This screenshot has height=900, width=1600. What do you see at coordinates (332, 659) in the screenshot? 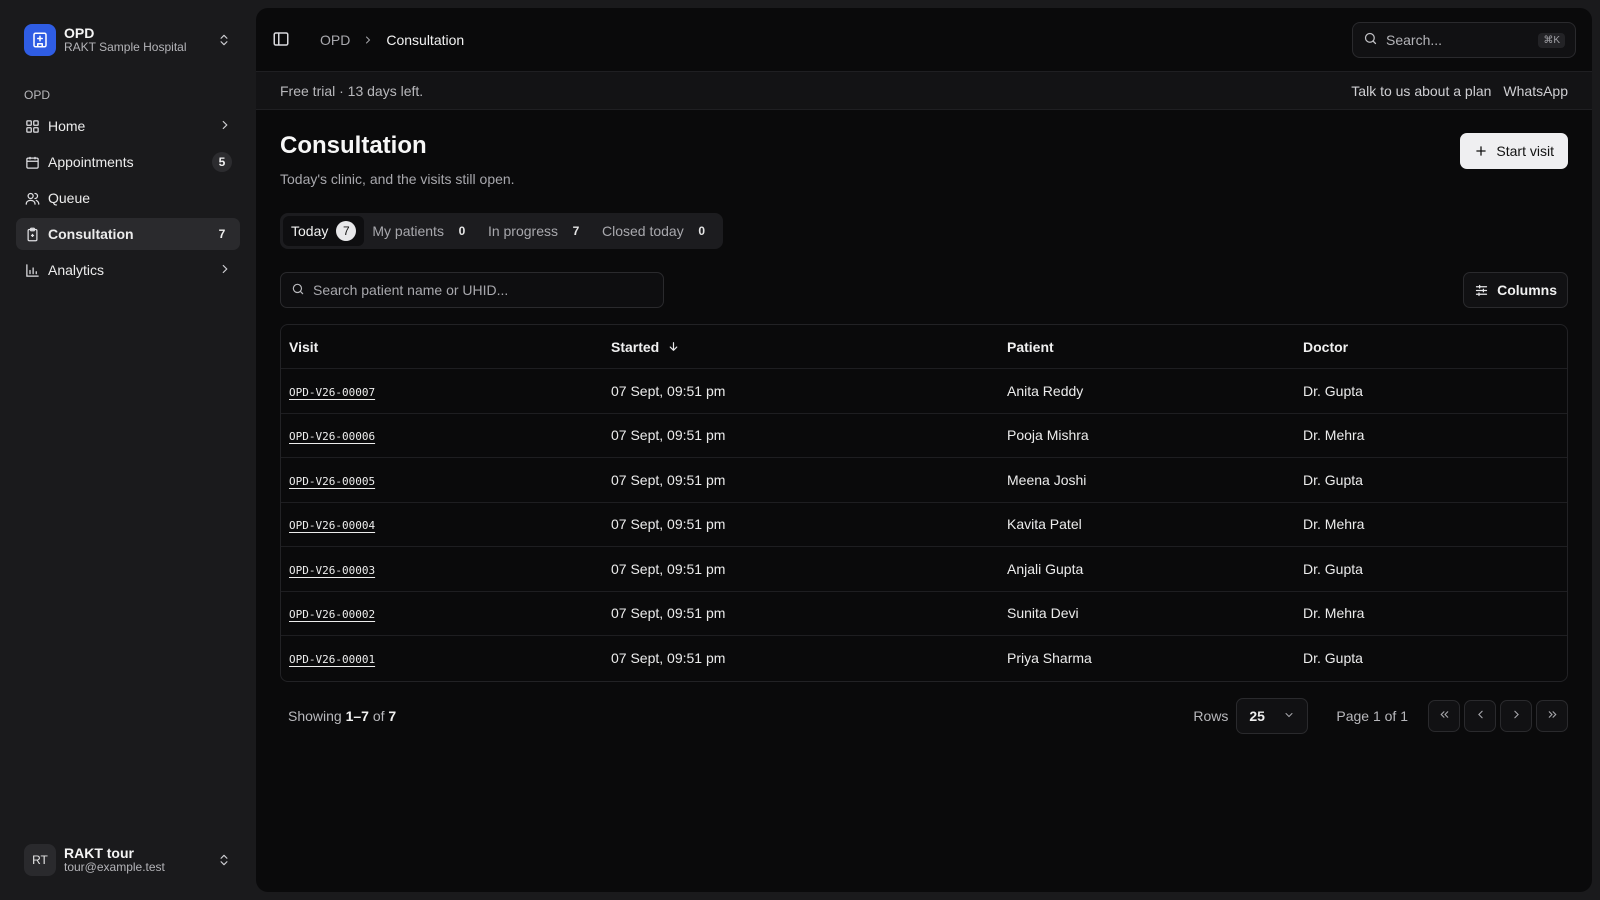
I see `visit-id-link: OPD-V26-00001` at bounding box center [332, 659].